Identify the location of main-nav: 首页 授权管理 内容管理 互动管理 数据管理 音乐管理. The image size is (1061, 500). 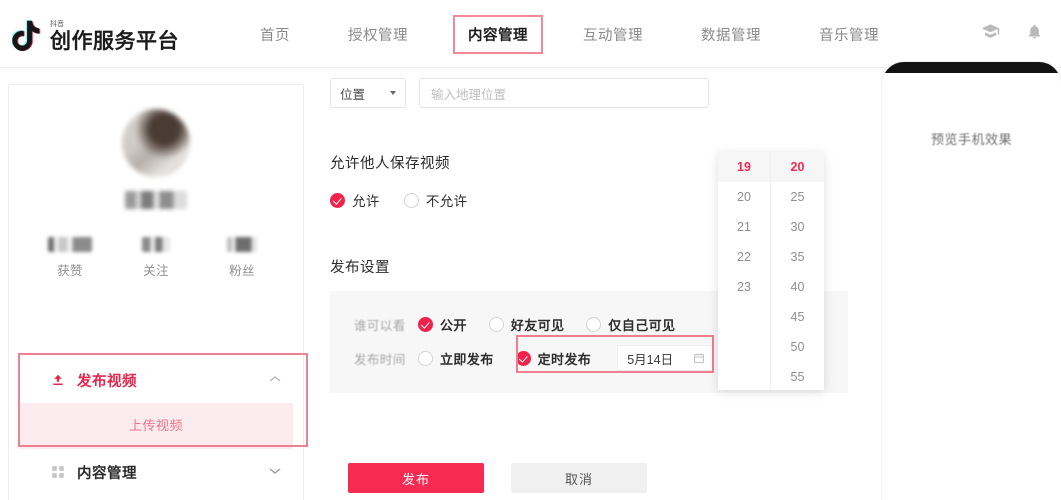
(594, 34).